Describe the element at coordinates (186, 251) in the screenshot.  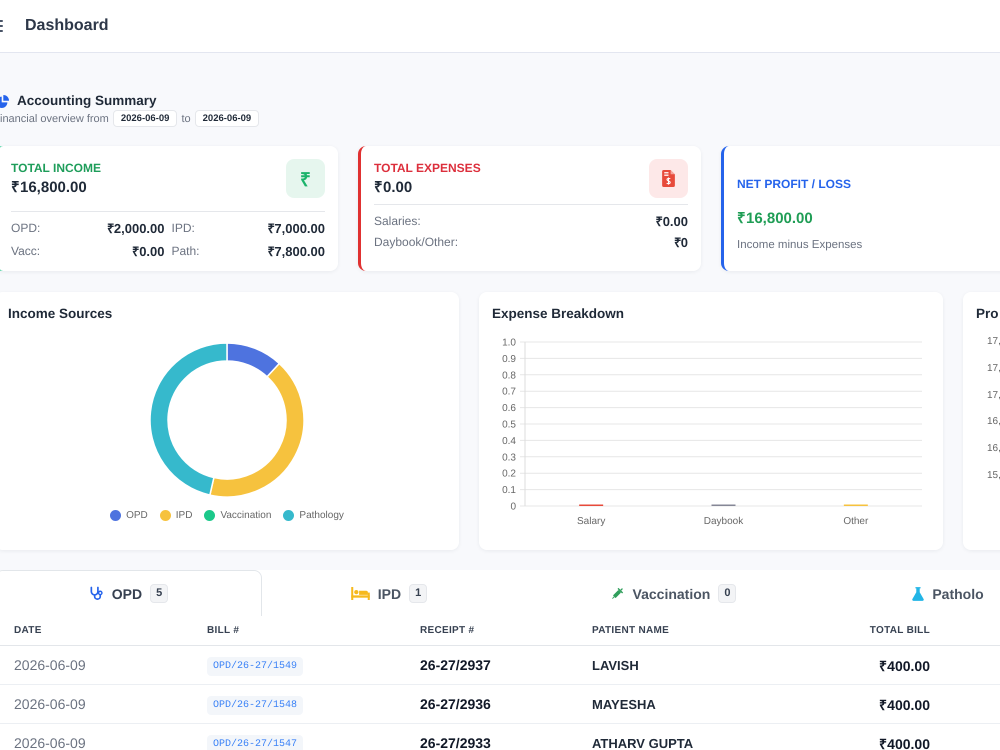
I see `breakdown-label: Path:` at that location.